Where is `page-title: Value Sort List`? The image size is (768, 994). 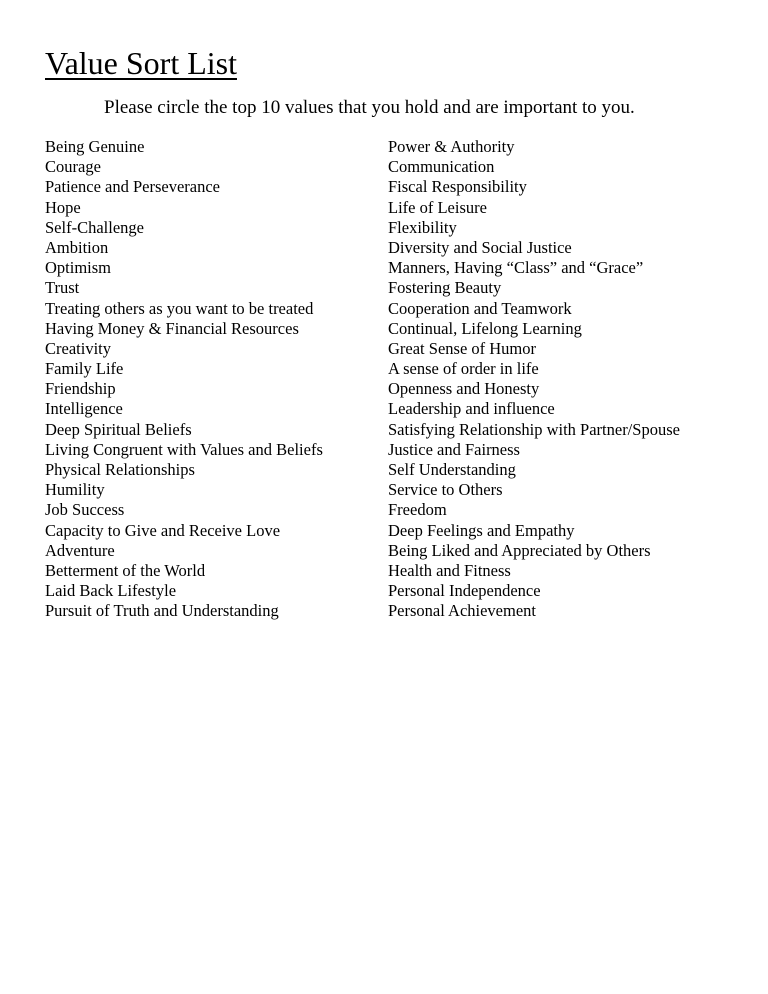 page-title: Value Sort List is located at coordinates (141, 63).